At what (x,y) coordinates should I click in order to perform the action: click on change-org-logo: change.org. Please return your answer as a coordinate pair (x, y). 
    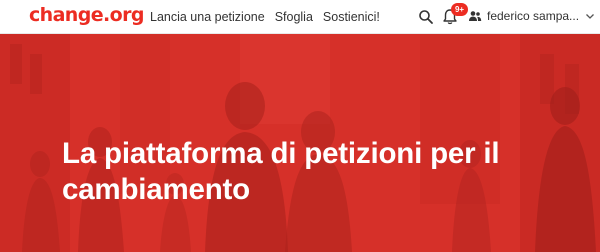
    Looking at the image, I should click on (86, 15).